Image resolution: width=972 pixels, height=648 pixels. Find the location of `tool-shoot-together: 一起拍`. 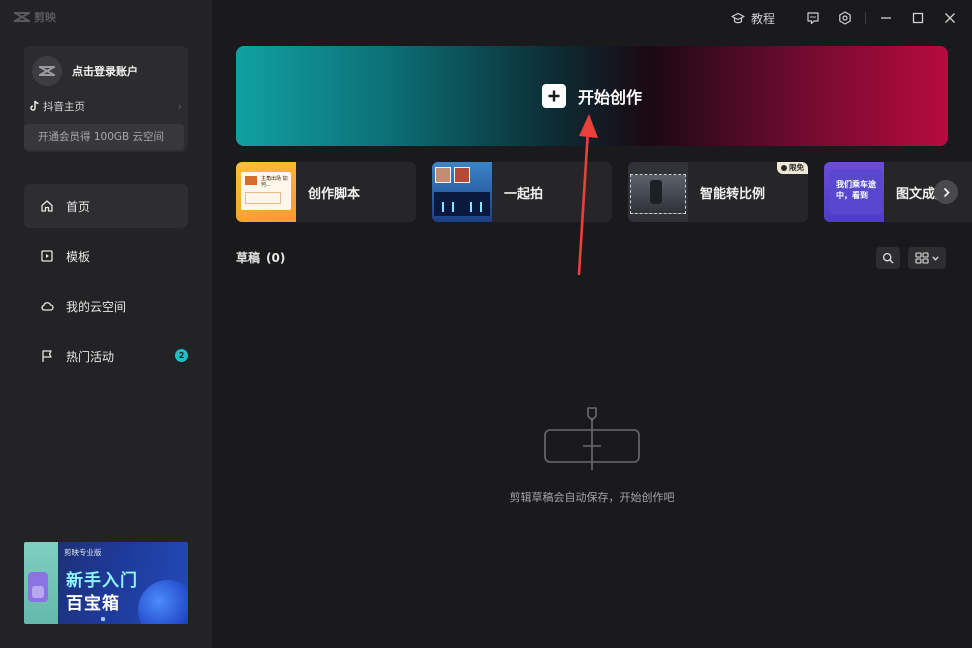

tool-shoot-together: 一起拍 is located at coordinates (522, 192).